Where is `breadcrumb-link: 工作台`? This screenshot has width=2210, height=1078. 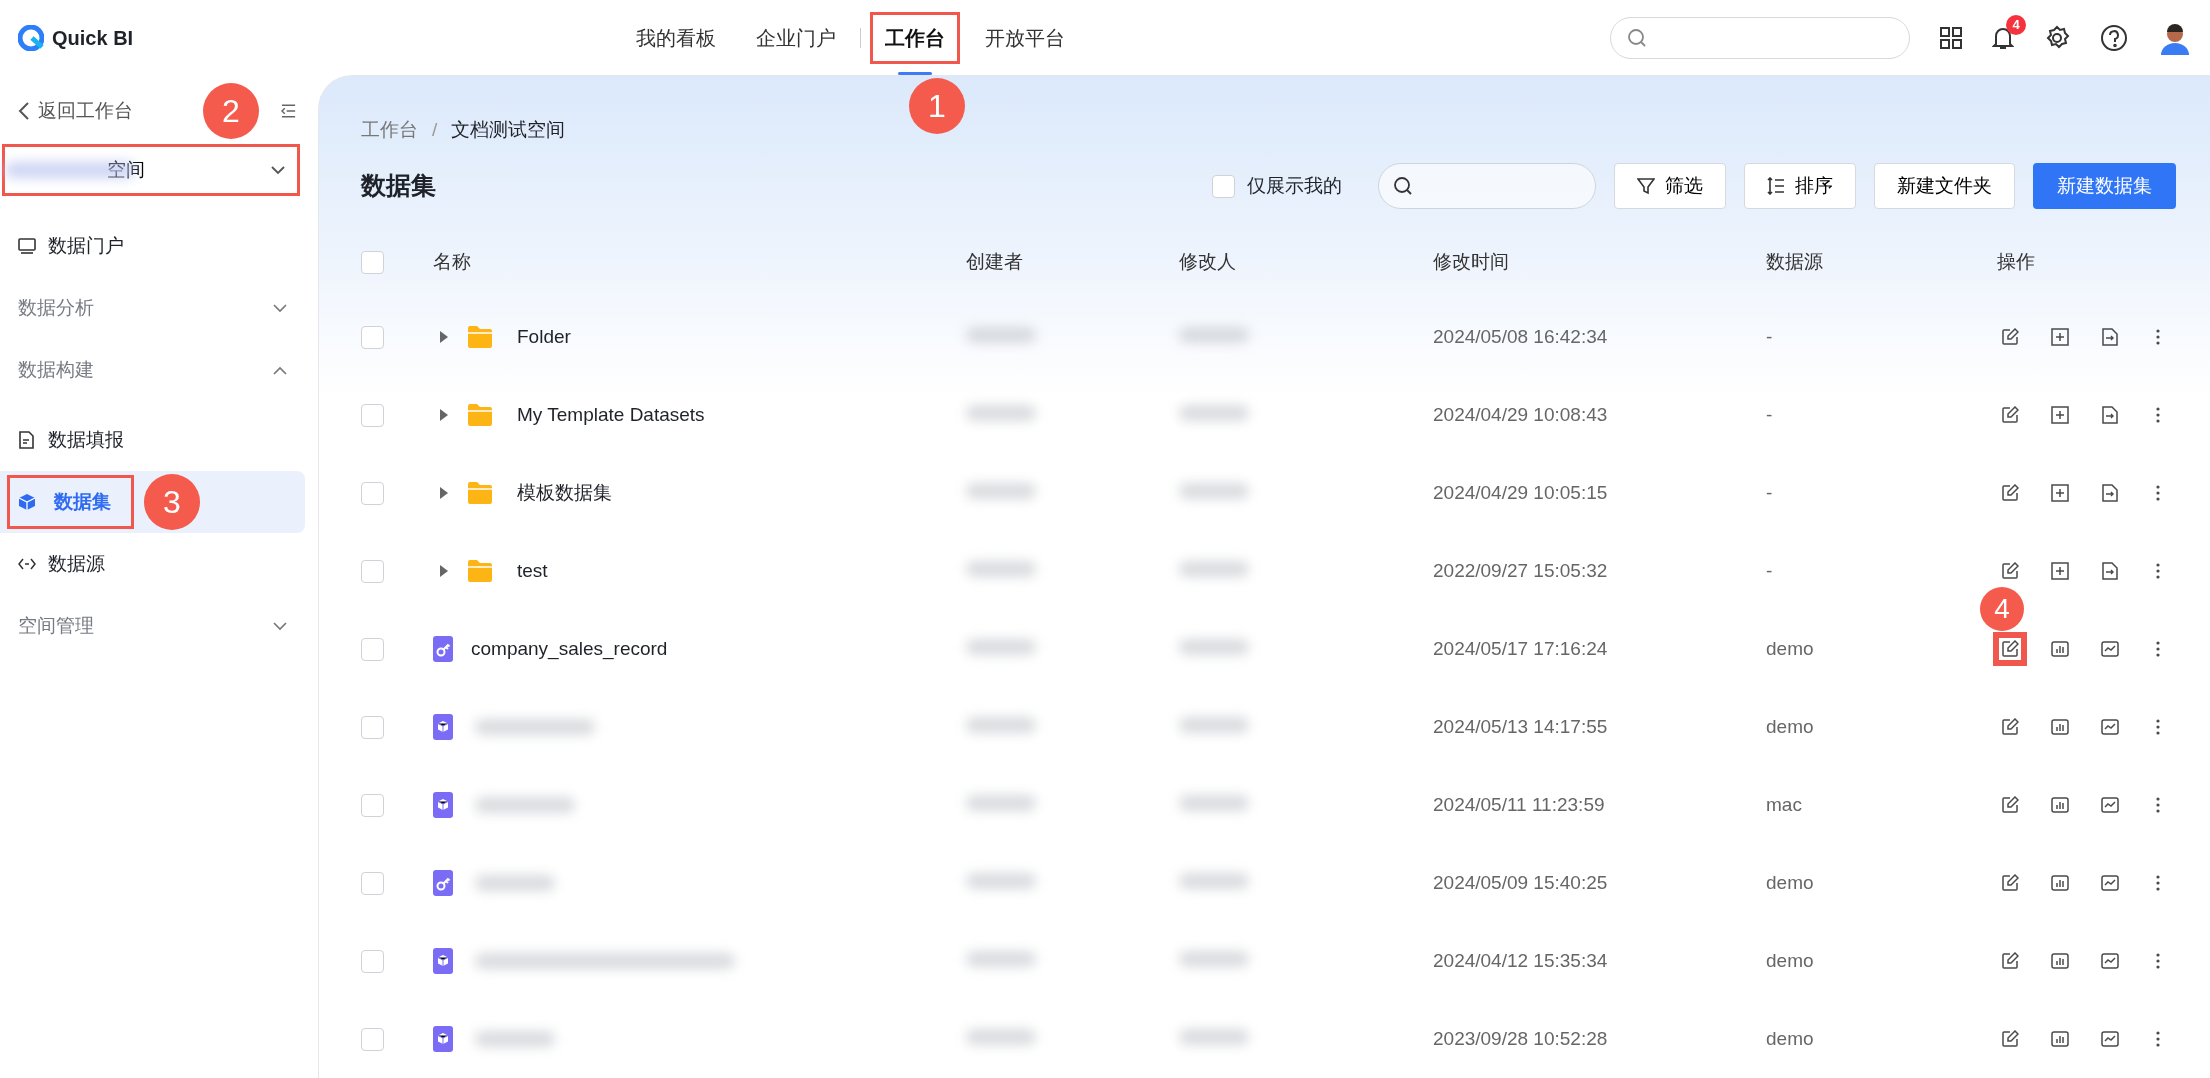 breadcrumb-link: 工作台 is located at coordinates (389, 129).